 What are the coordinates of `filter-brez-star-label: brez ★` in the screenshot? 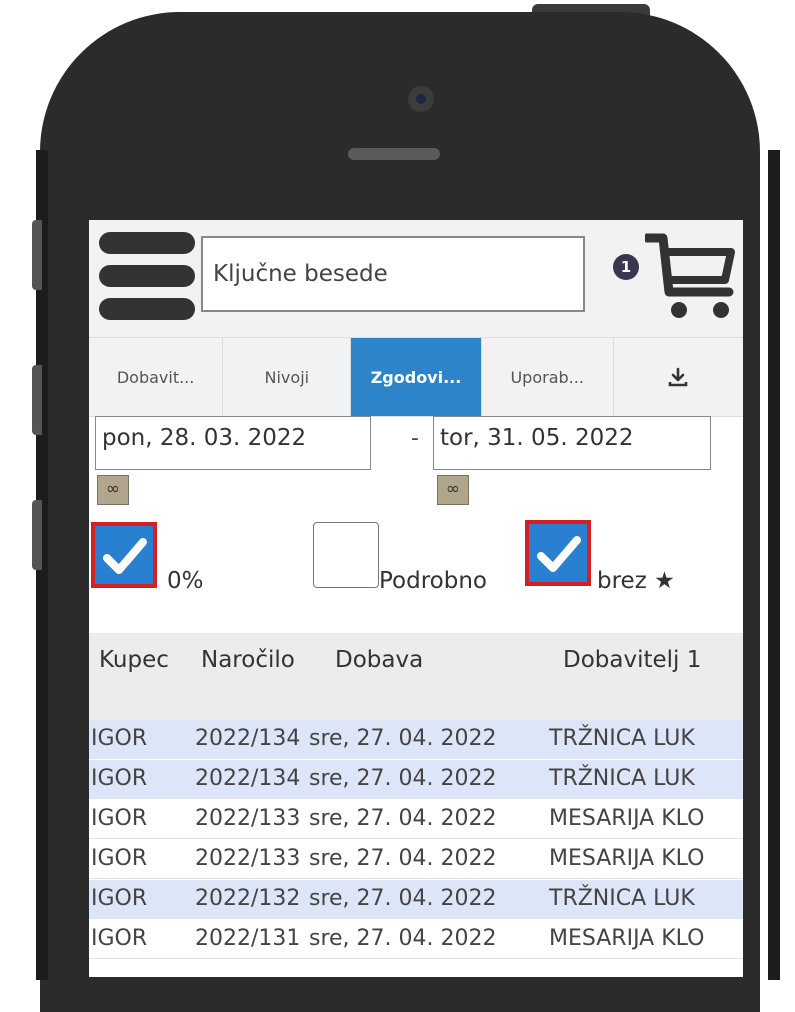 It's located at (636, 581).